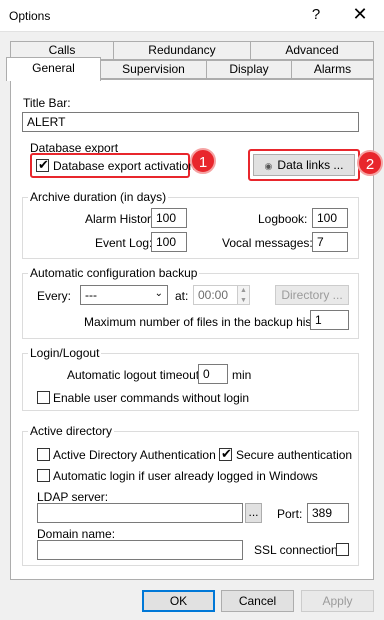  What do you see at coordinates (140, 513) in the screenshot?
I see `ldap-server-input` at bounding box center [140, 513].